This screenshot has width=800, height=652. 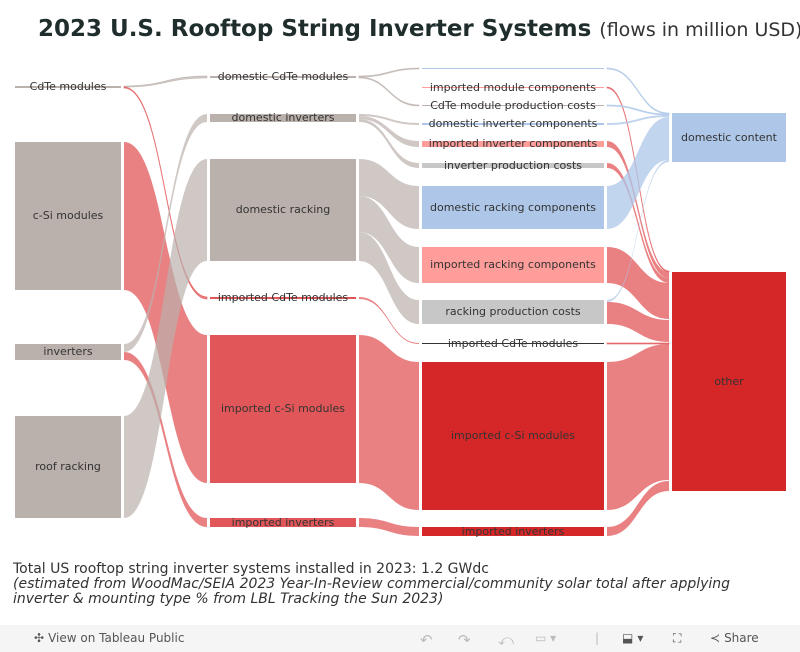 What do you see at coordinates (513, 264) in the screenshot?
I see `node-label-imp_rack_comp: imported racking components` at bounding box center [513, 264].